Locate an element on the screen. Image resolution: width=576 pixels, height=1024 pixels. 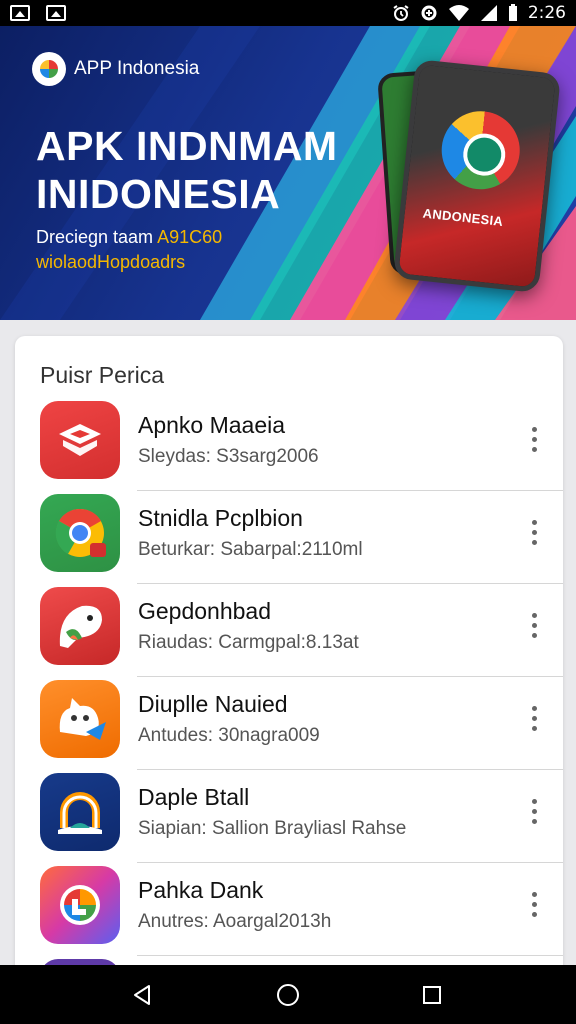
cat-icon is located at coordinates (80, 719).